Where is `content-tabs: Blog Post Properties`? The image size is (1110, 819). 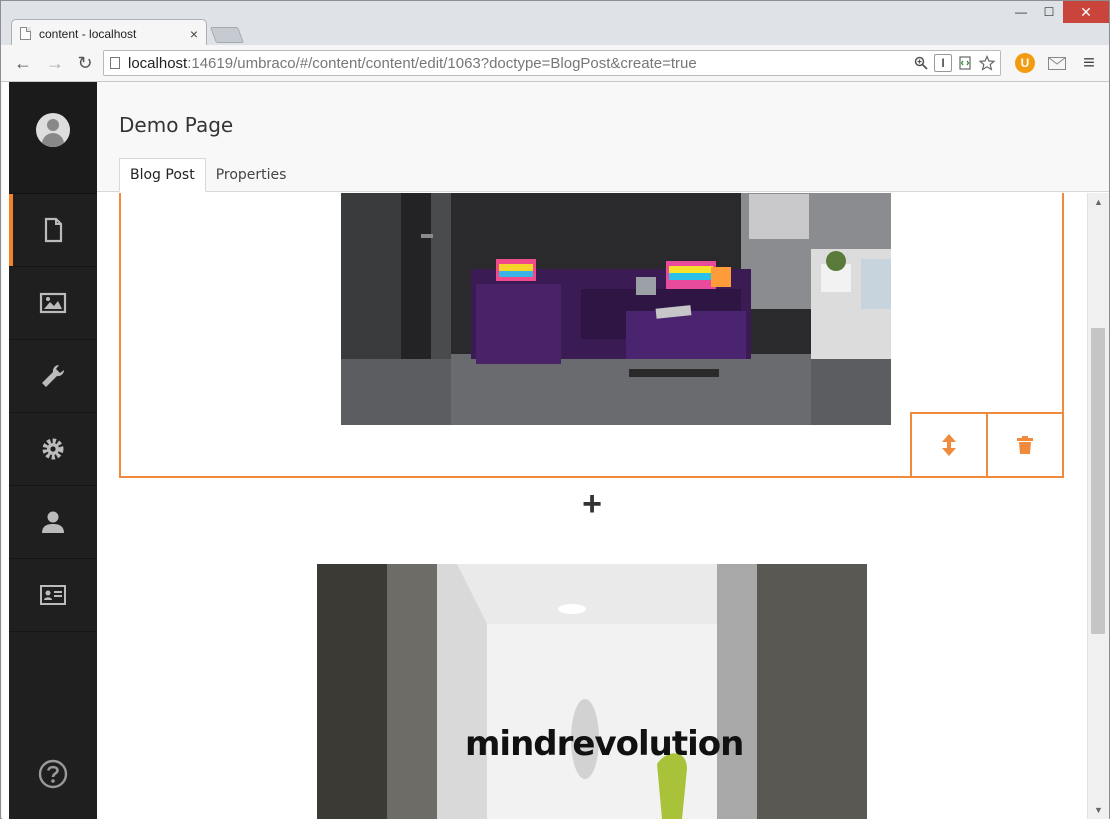 content-tabs: Blog Post Properties is located at coordinates (207, 175).